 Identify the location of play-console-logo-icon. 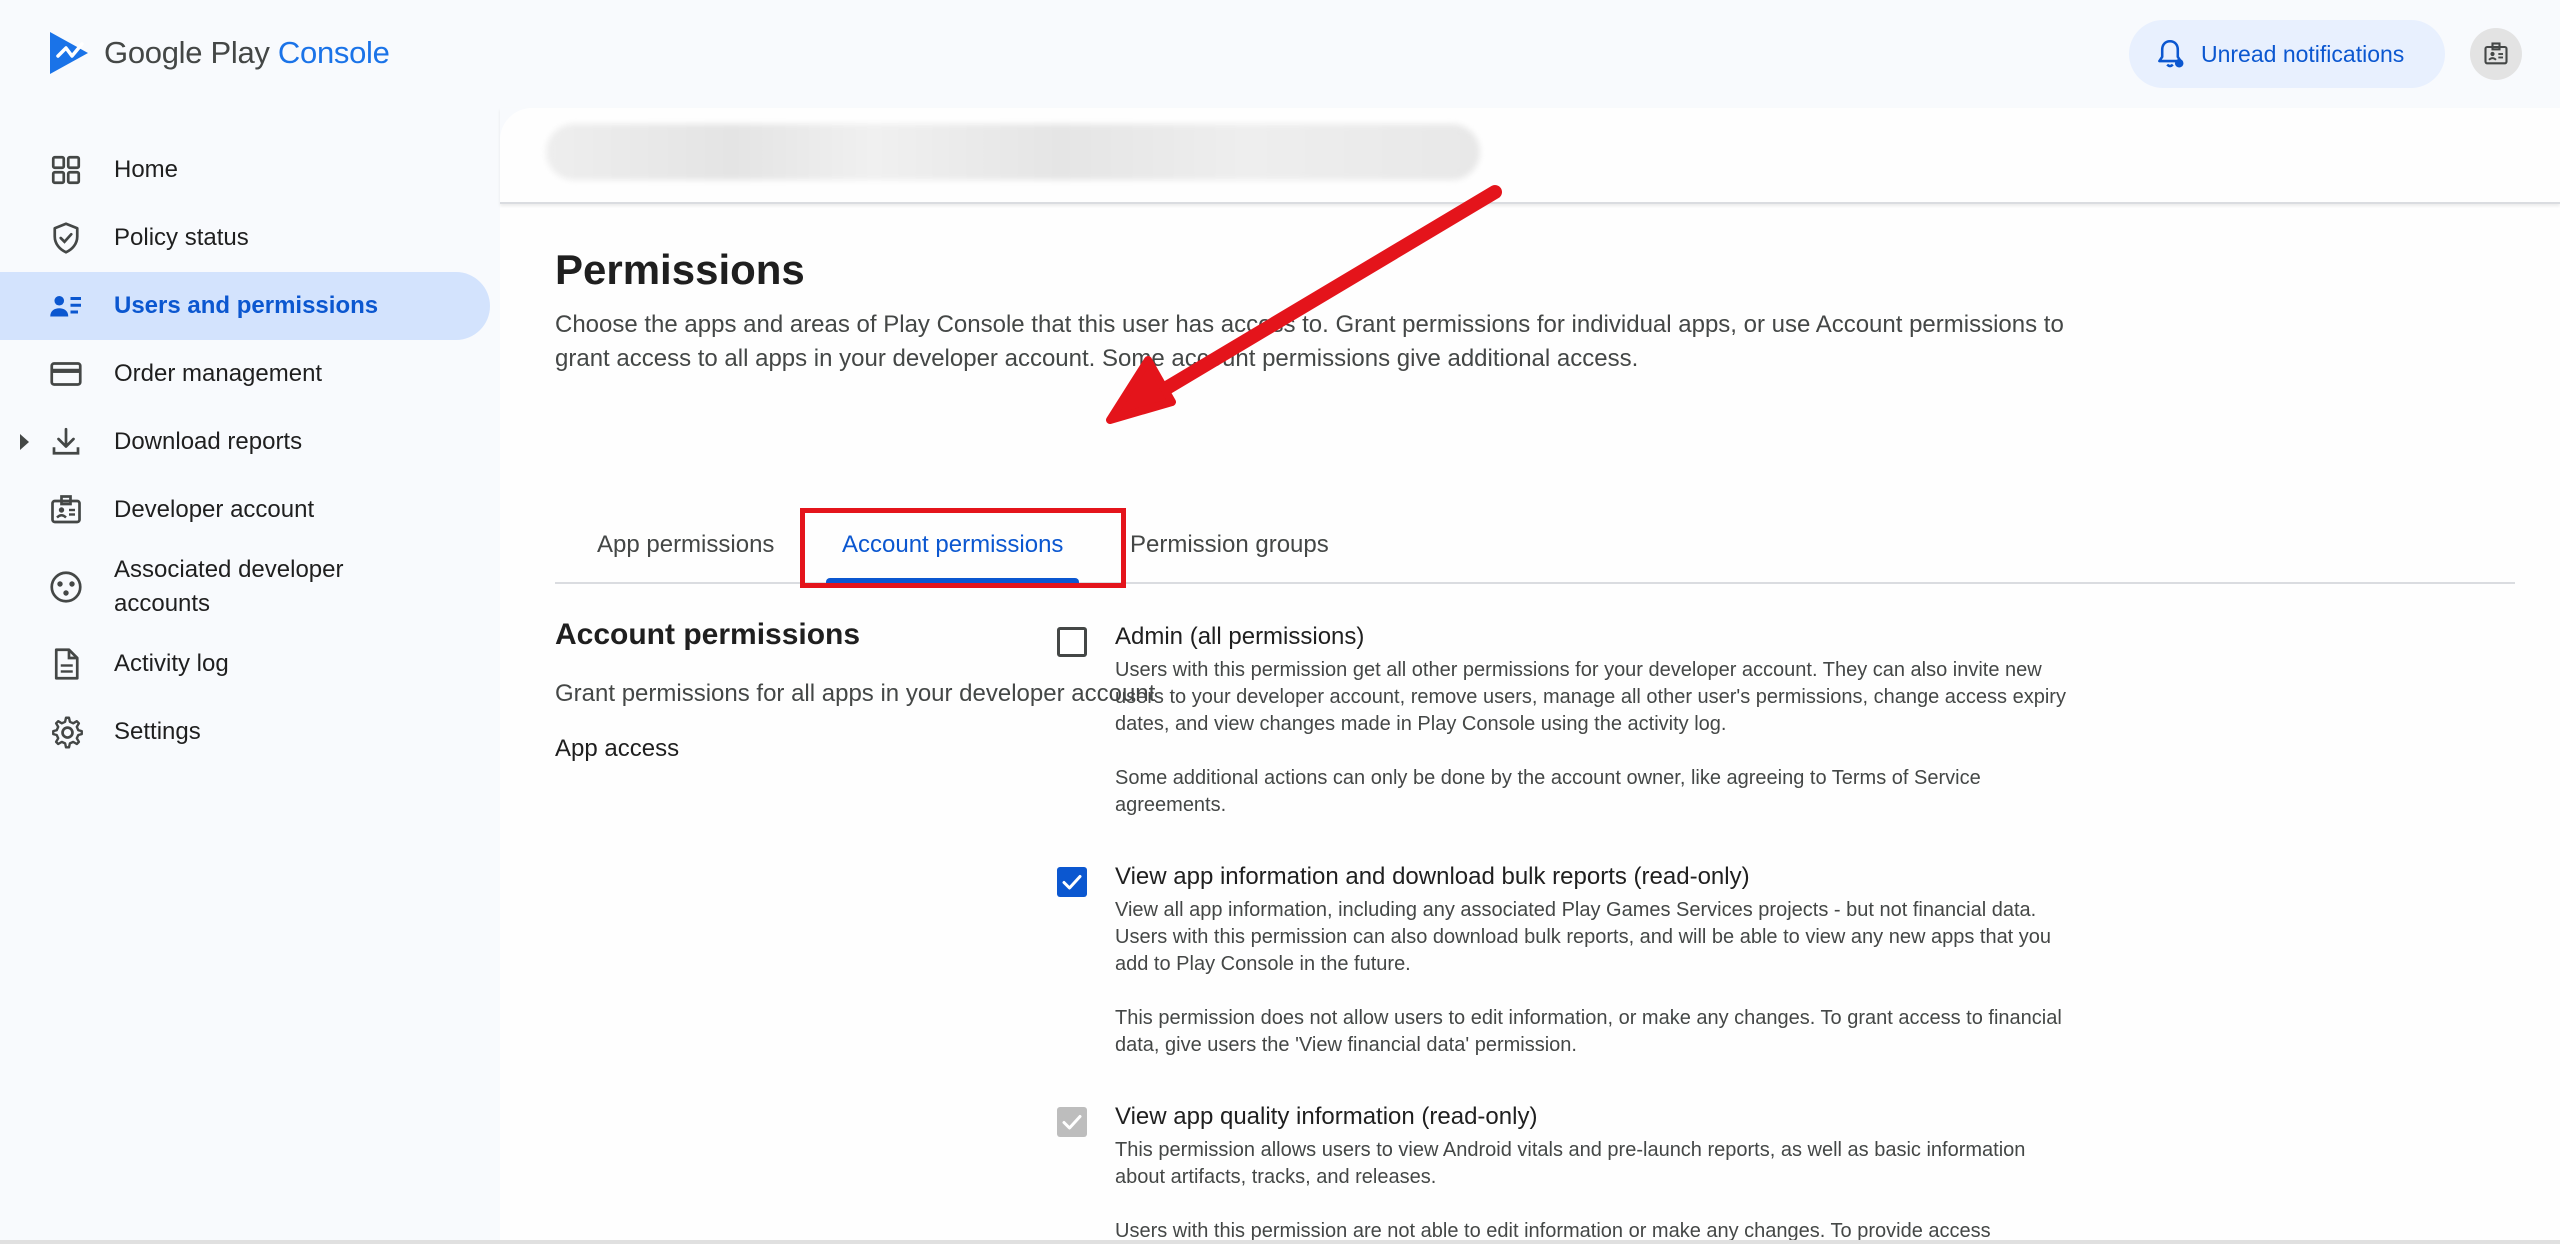
(69, 53).